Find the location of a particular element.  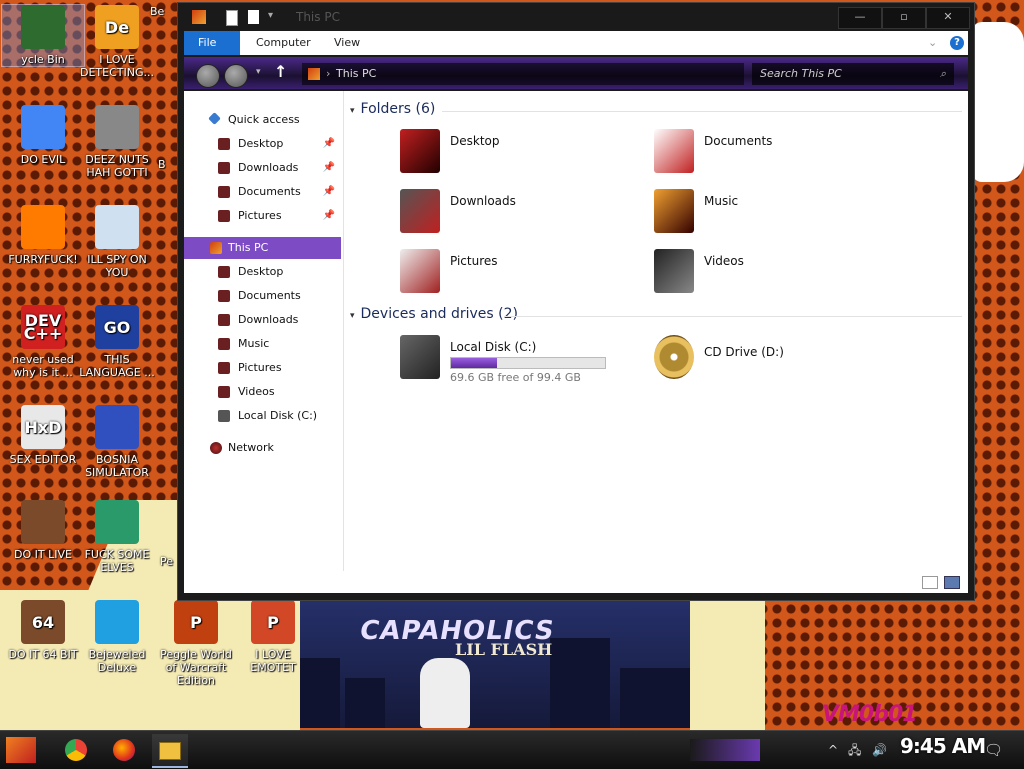

nav-this-pc: This PC is located at coordinates (262, 248).